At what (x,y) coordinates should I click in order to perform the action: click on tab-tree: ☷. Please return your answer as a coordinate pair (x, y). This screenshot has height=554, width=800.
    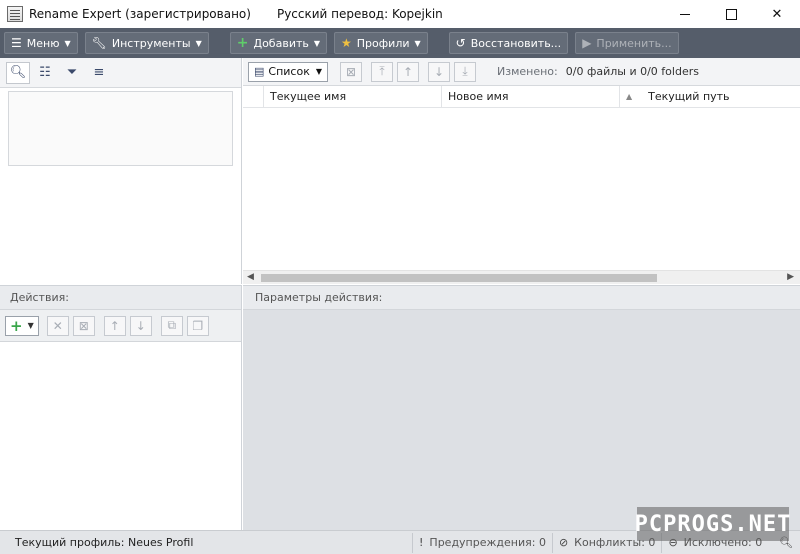
    Looking at the image, I should click on (45, 73).